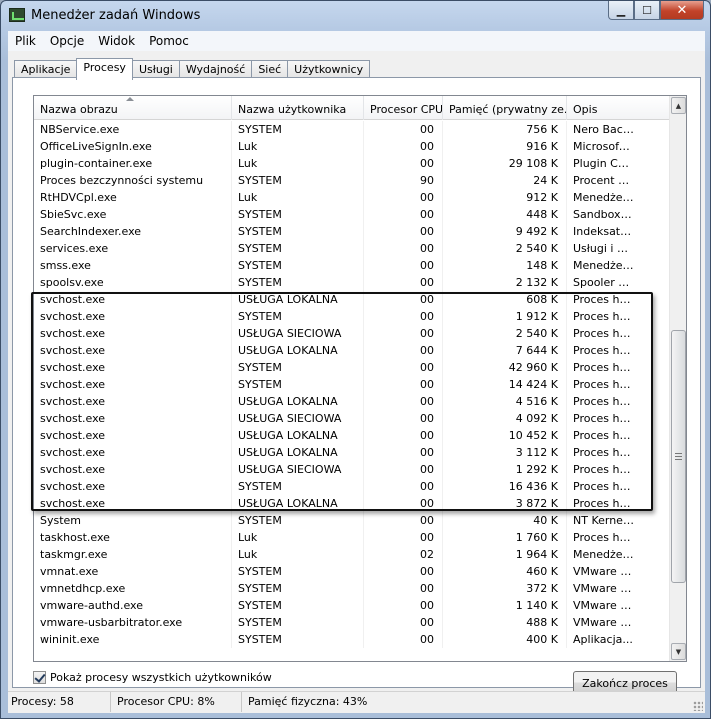 The height and width of the screenshot is (719, 711). I want to click on column-description: Opis, so click(603, 108).